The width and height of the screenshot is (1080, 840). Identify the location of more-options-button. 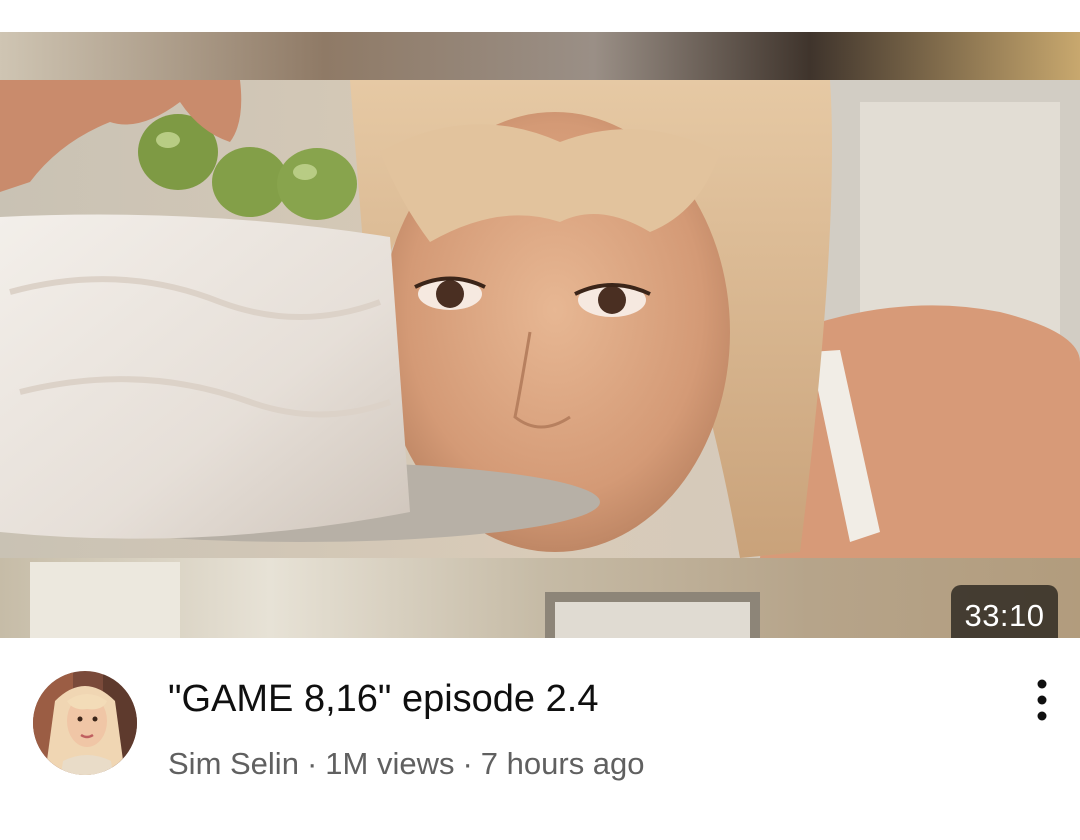
(1042, 700).